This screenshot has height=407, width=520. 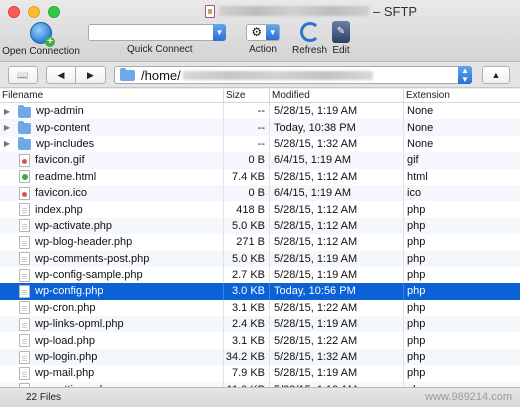 What do you see at coordinates (247, 95) in the screenshot?
I see `column-header-size: Size` at bounding box center [247, 95].